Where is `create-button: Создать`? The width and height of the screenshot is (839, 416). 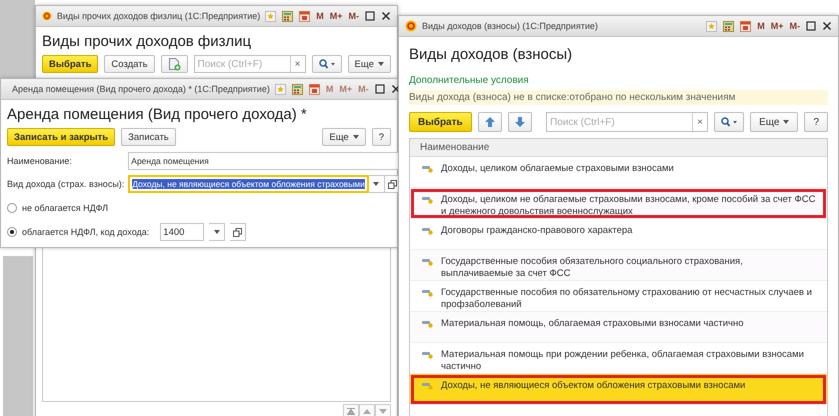 create-button: Создать is located at coordinates (129, 64).